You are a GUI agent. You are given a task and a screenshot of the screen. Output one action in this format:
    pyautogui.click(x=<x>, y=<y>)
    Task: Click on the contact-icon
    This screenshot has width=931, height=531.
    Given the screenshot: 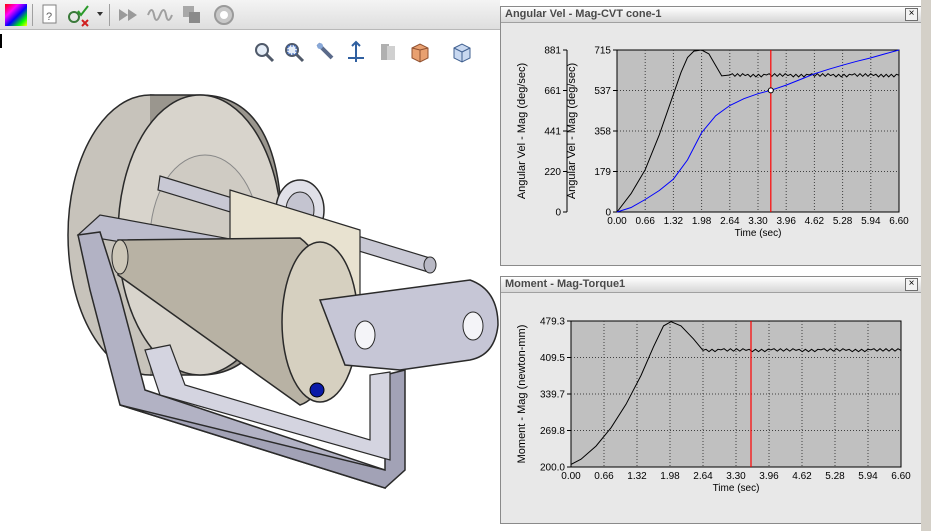 What is the action you would take?
    pyautogui.click(x=192, y=15)
    